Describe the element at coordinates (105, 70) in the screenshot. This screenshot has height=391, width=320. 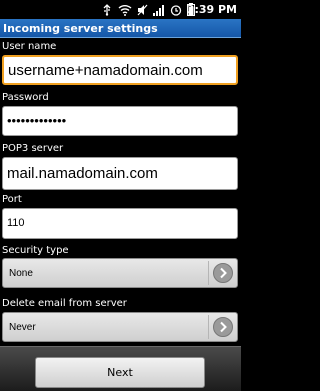
I see `username-value: username+namadomain.com` at that location.